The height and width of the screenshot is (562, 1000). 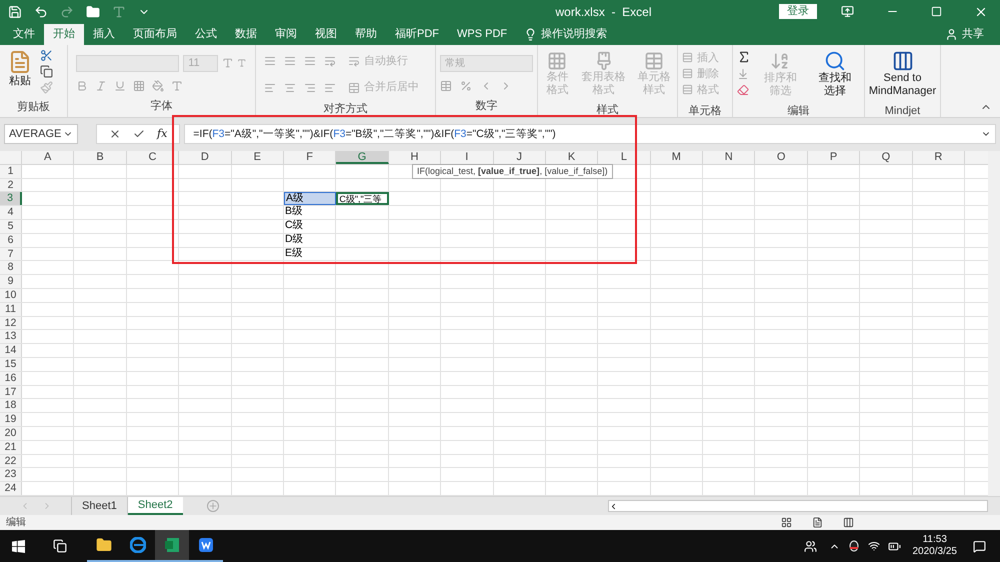 I want to click on bold-icon, so click(x=82, y=86).